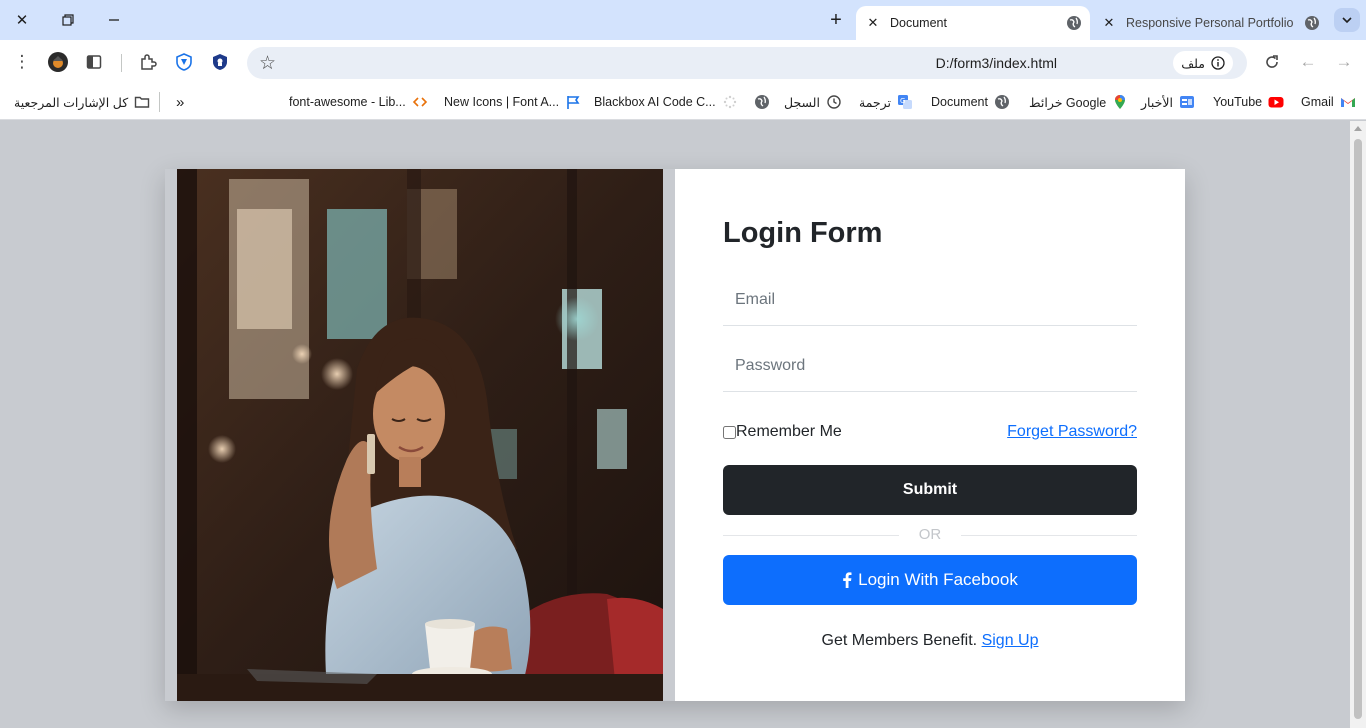 The height and width of the screenshot is (728, 1366). I want to click on remember-me: Remember Me, so click(782, 432).